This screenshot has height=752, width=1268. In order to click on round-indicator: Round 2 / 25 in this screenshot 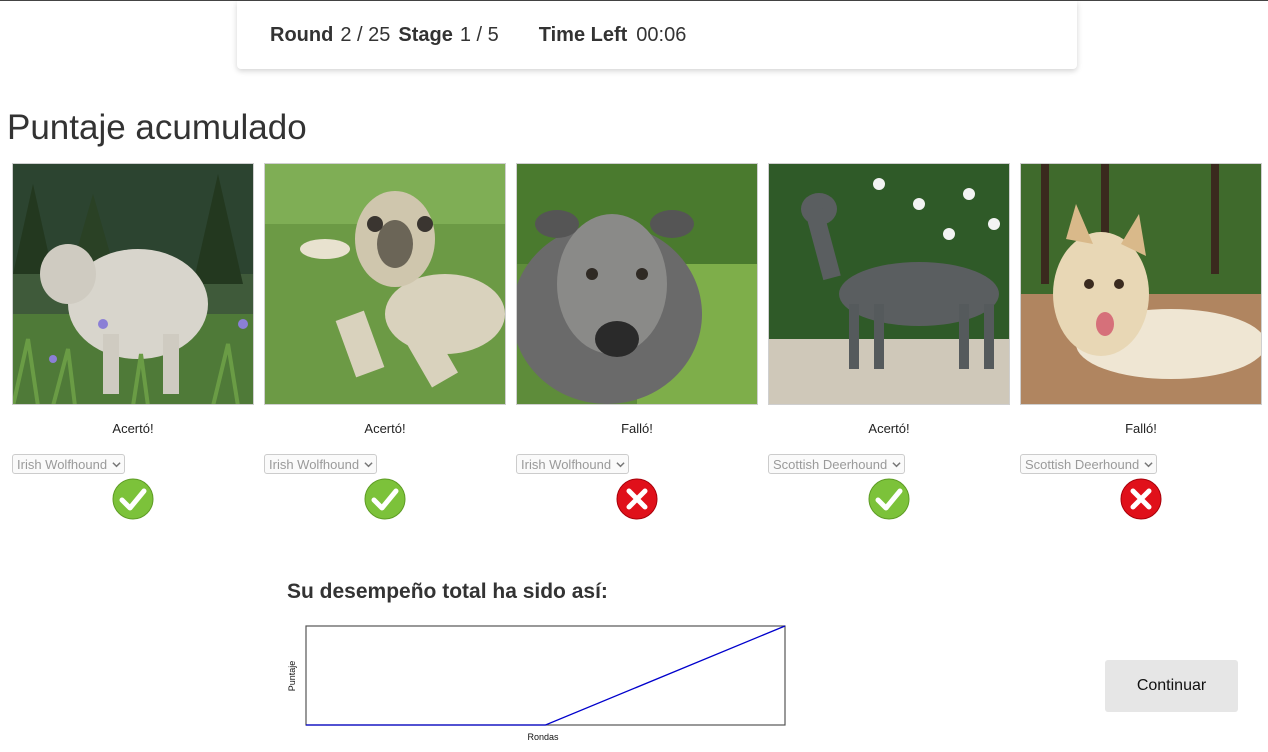, I will do `click(330, 35)`.